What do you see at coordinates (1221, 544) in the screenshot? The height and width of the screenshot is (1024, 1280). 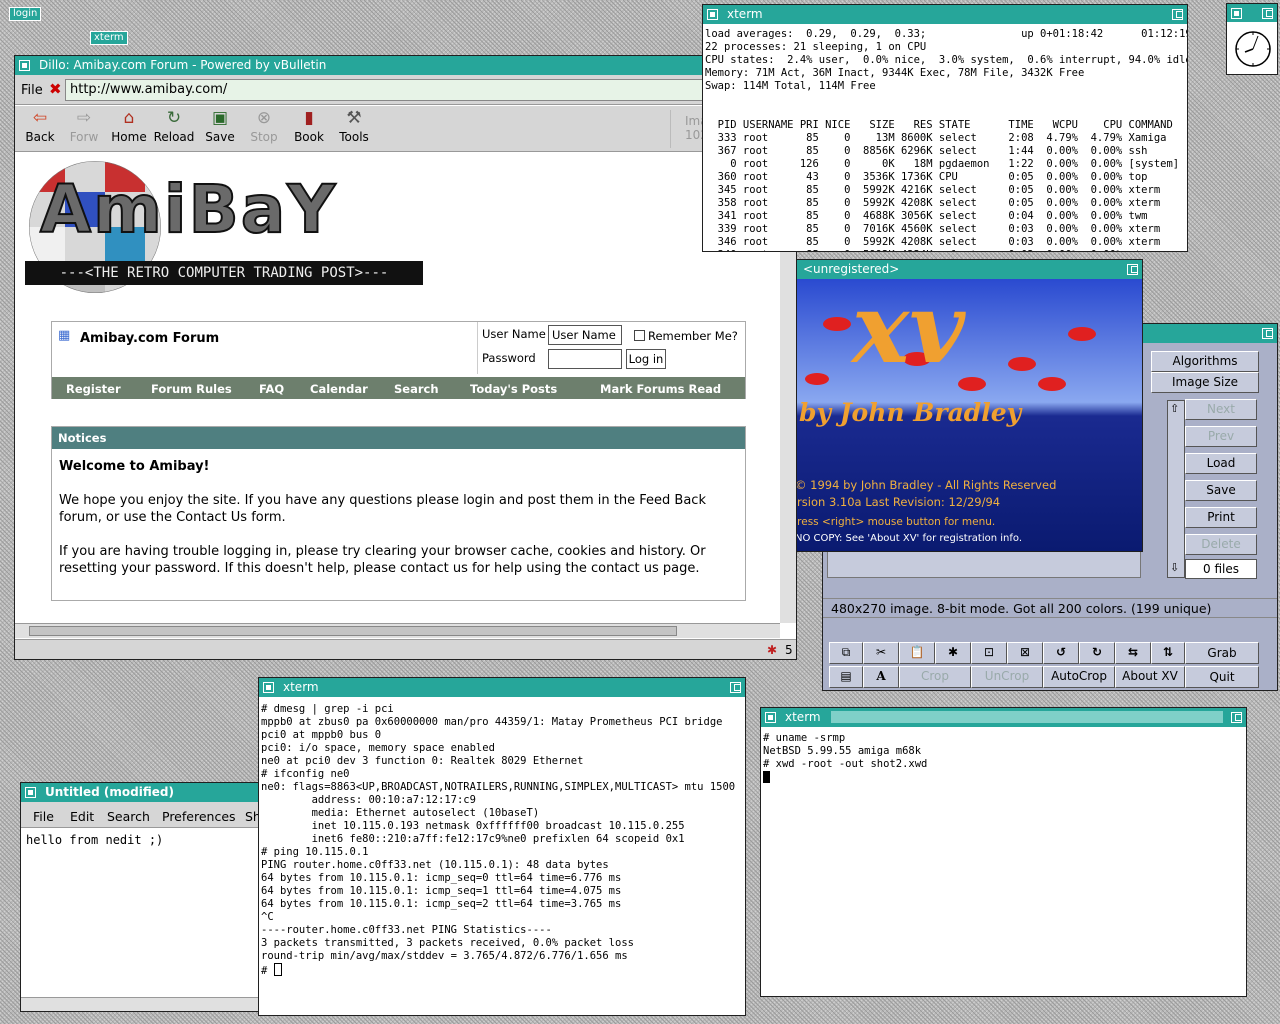 I see `delete-button: Delete` at bounding box center [1221, 544].